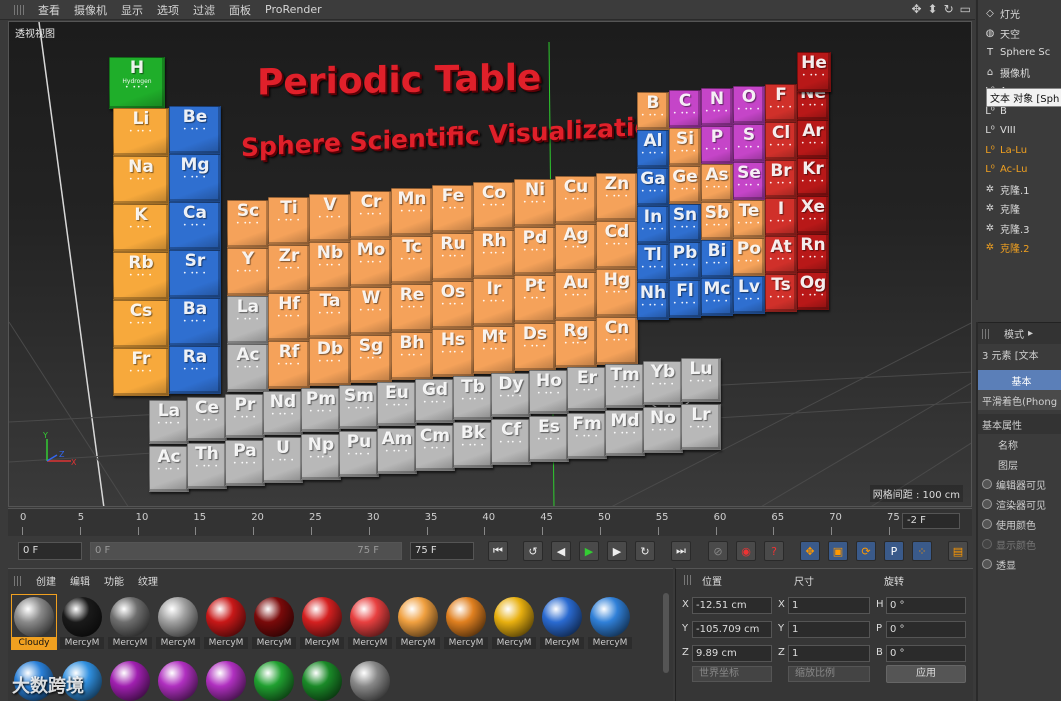 The image size is (1061, 701). I want to click on position-y-field: -105.709 cm, so click(732, 629).